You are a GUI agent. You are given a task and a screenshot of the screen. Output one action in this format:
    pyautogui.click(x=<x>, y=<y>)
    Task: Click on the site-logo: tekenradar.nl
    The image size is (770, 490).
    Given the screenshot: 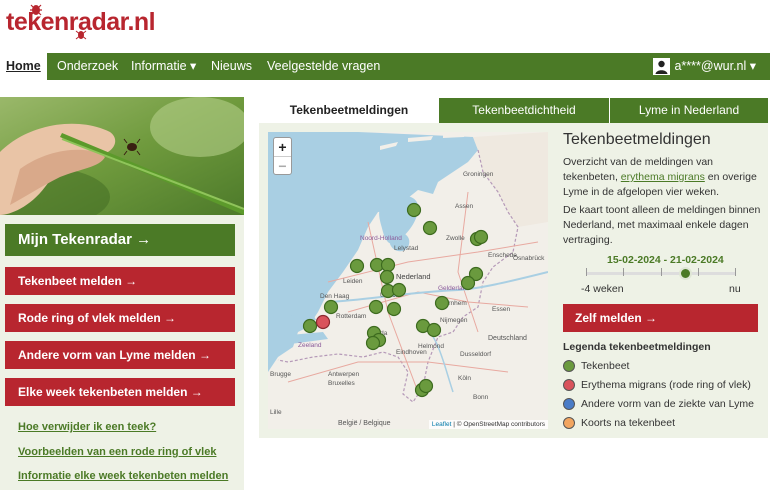 What is the action you would take?
    pyautogui.click(x=84, y=24)
    